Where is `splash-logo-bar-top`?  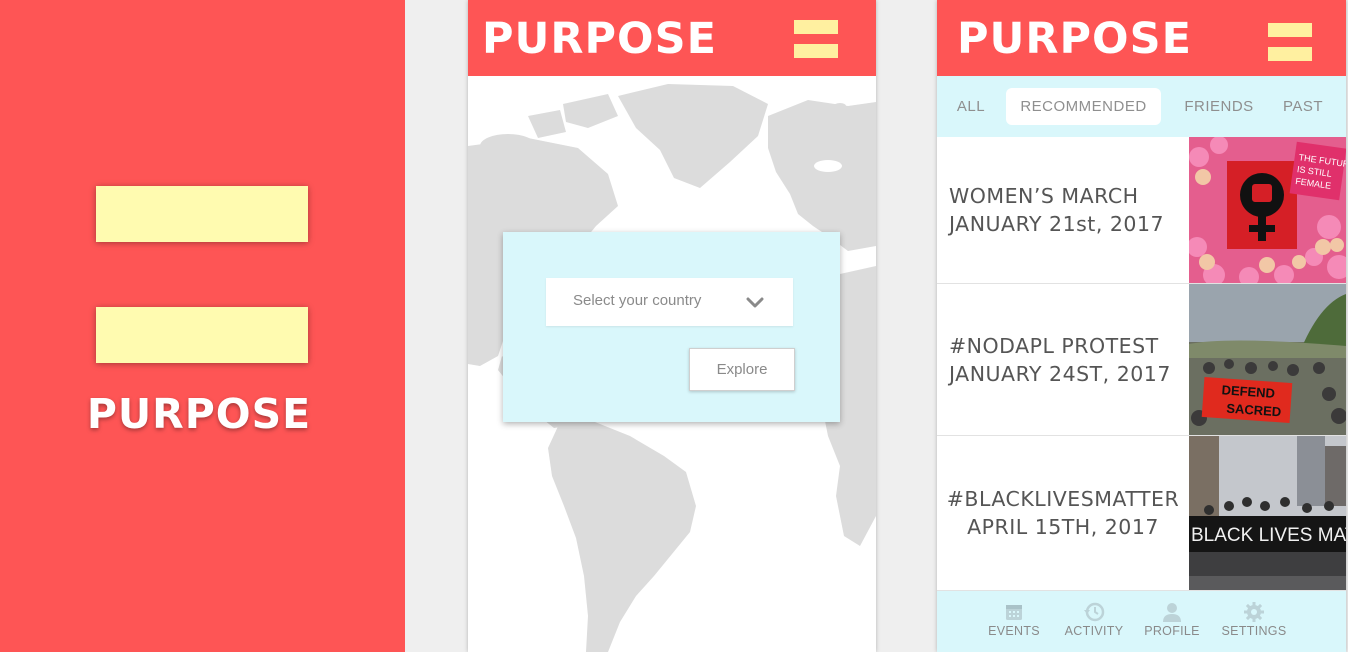
splash-logo-bar-top is located at coordinates (202, 214).